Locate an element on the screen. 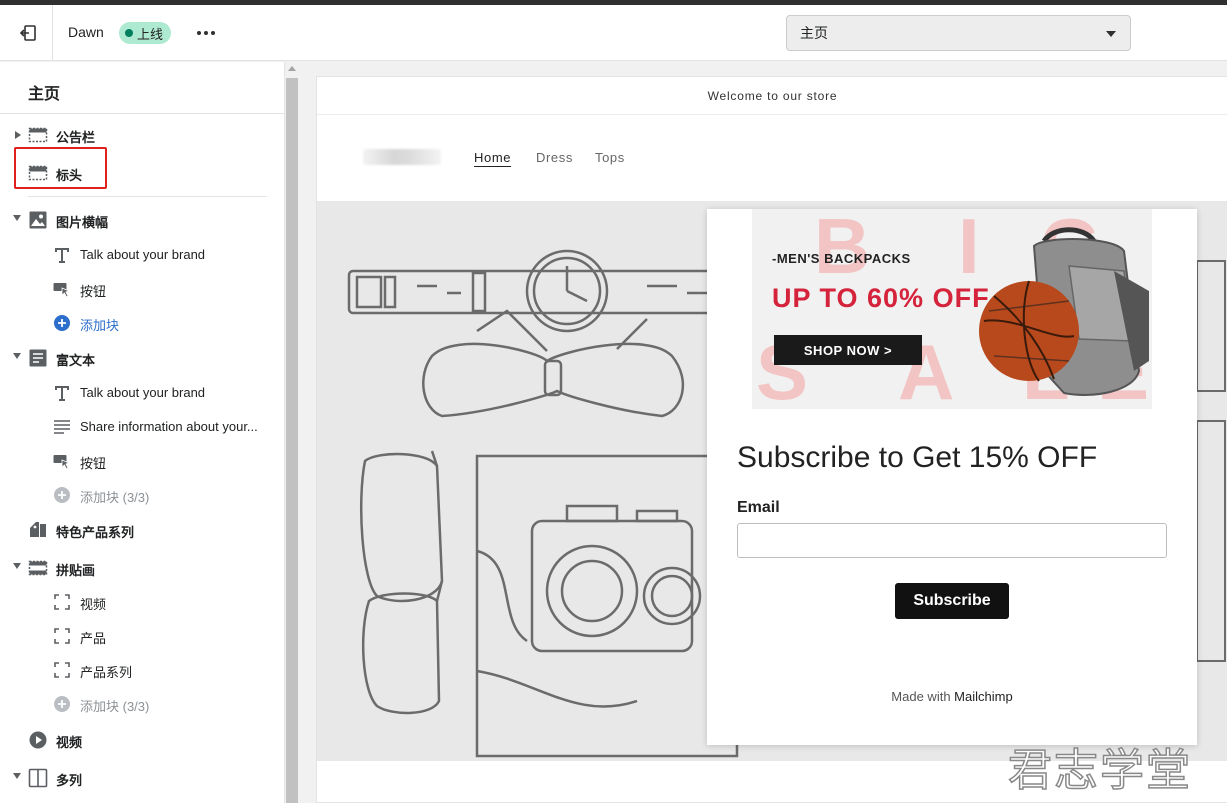 The height and width of the screenshot is (803, 1227). block-collection: 产品系列 is located at coordinates (142, 670).